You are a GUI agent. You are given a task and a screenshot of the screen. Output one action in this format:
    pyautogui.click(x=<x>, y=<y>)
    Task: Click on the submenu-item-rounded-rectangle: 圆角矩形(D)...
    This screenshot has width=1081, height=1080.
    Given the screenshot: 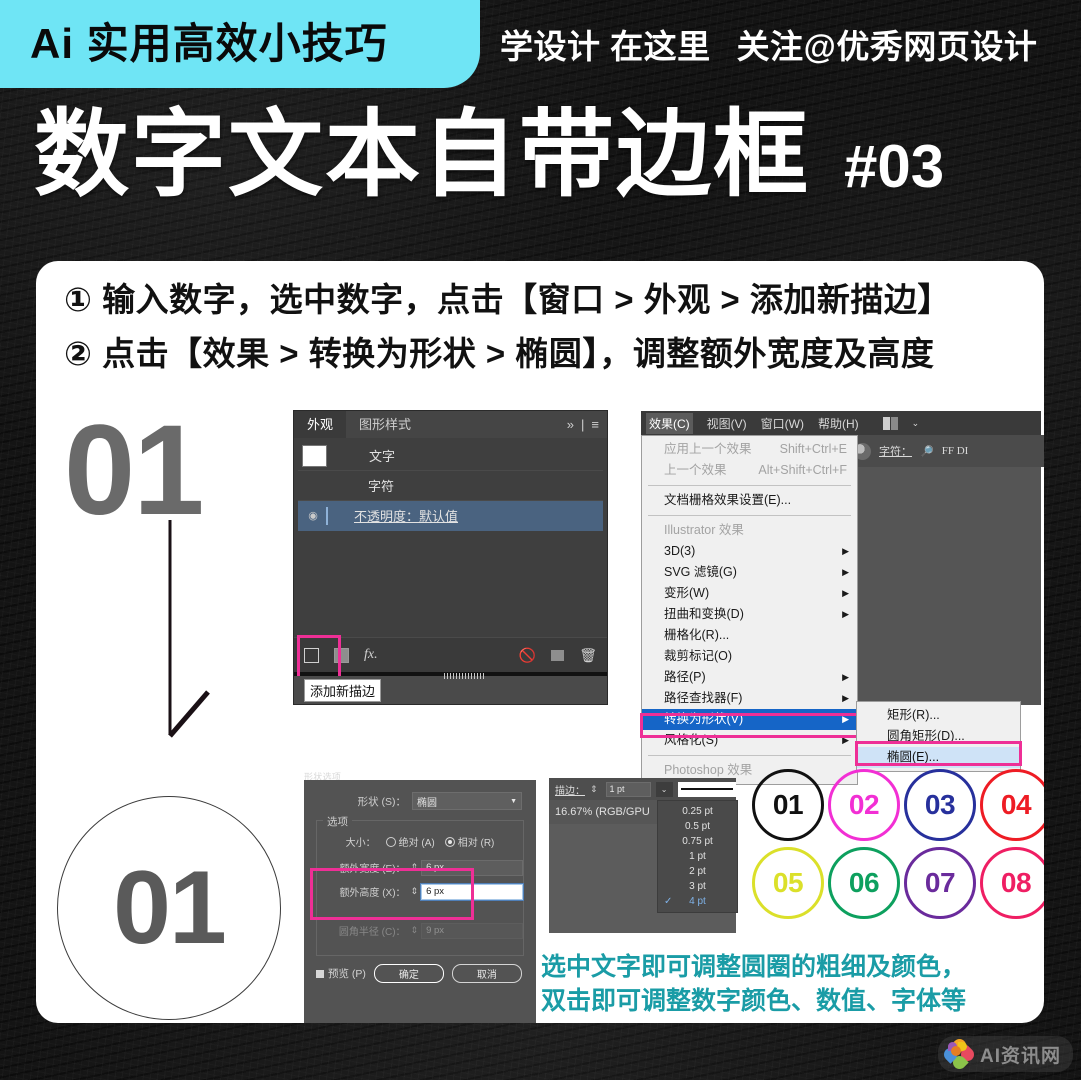 What is the action you would take?
    pyautogui.click(x=938, y=736)
    